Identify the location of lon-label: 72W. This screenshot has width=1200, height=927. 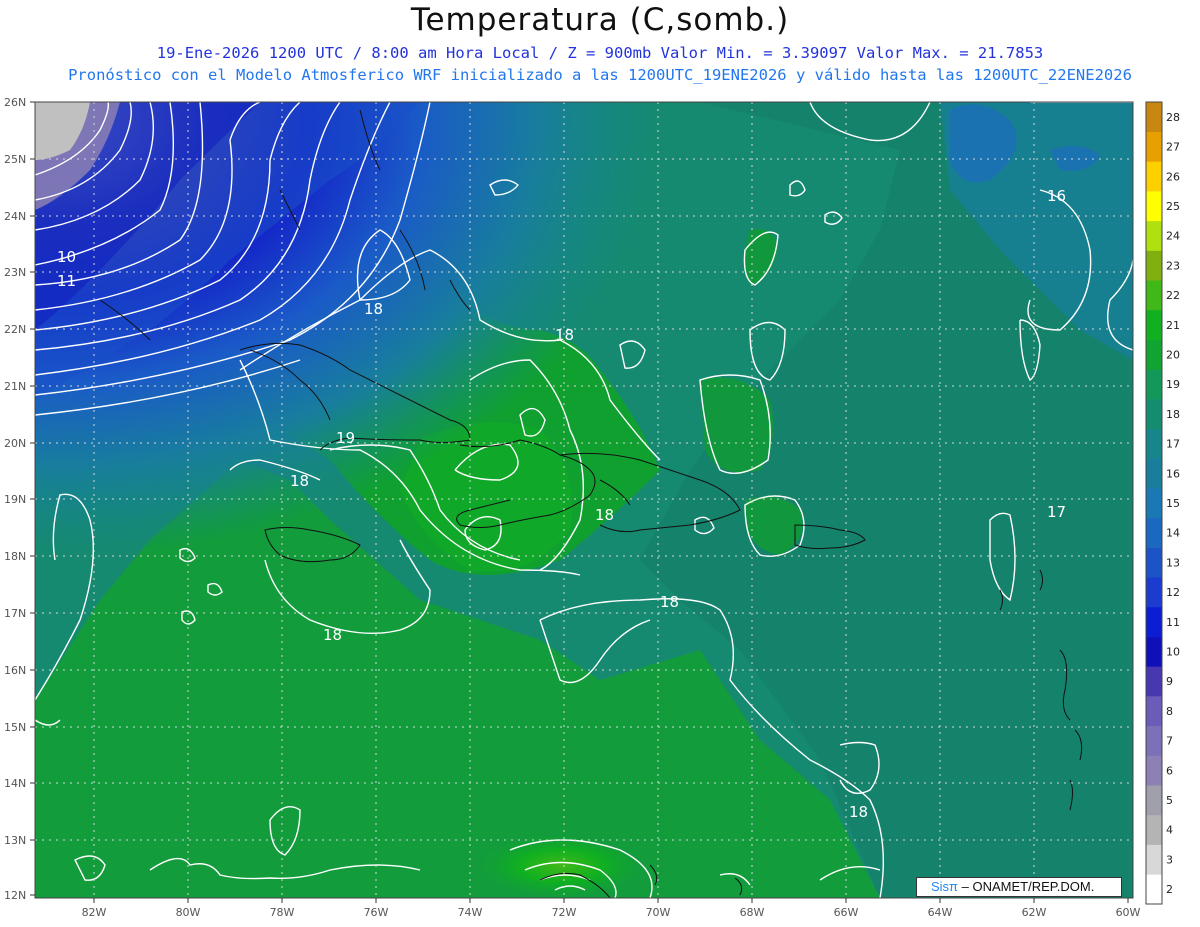
(564, 912).